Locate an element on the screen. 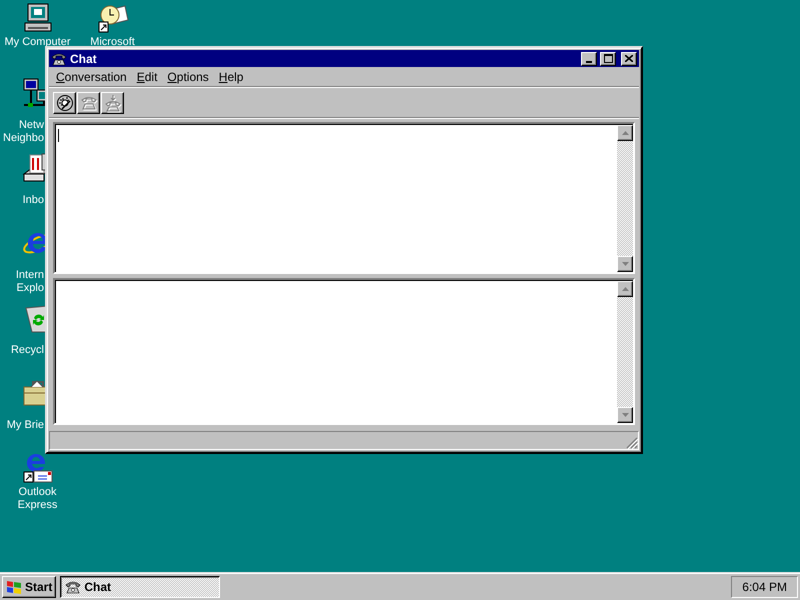 This screenshot has width=800, height=600. menu-item: Help is located at coordinates (231, 77).